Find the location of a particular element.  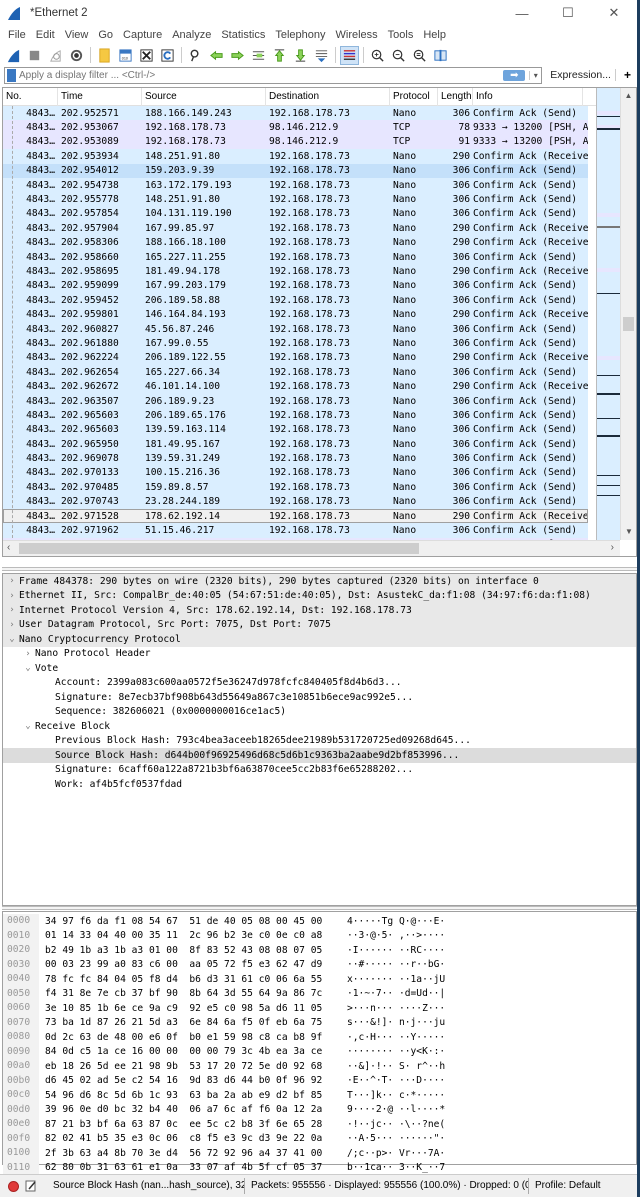

filter-history-dropdown-icon: ▾ is located at coordinates (535, 75).